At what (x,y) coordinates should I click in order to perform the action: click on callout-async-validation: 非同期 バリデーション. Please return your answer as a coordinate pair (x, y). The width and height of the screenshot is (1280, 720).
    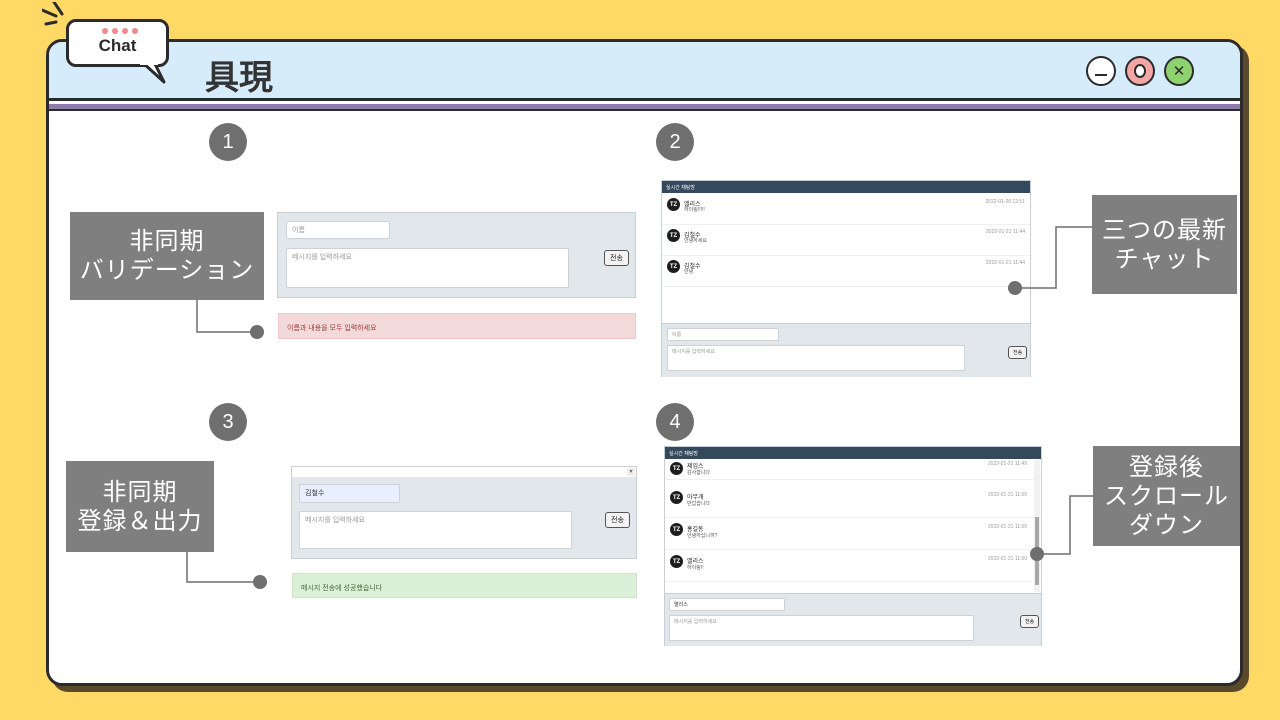
    Looking at the image, I should click on (167, 256).